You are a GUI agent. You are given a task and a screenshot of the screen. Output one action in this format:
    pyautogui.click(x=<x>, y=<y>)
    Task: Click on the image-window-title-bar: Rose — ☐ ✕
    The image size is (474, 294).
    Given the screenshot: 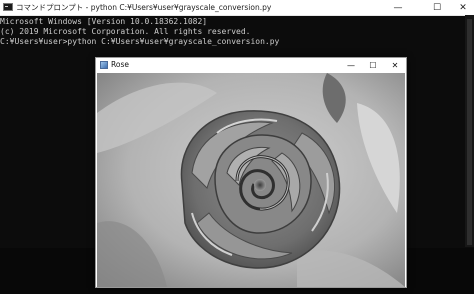 What is the action you would take?
    pyautogui.click(x=251, y=65)
    